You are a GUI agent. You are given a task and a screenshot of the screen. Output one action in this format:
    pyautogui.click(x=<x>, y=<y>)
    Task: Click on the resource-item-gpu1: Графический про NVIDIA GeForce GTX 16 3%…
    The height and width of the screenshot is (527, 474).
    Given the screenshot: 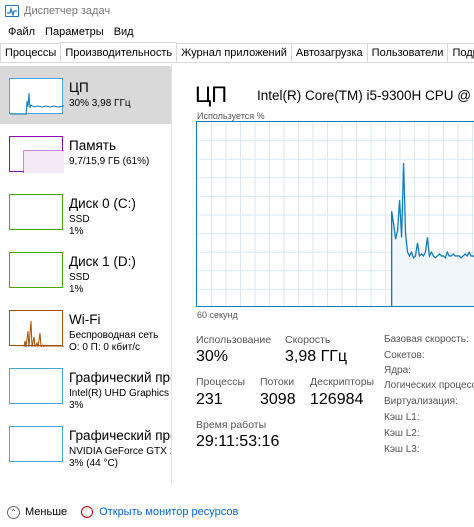 What is the action you would take?
    pyautogui.click(x=86, y=443)
    